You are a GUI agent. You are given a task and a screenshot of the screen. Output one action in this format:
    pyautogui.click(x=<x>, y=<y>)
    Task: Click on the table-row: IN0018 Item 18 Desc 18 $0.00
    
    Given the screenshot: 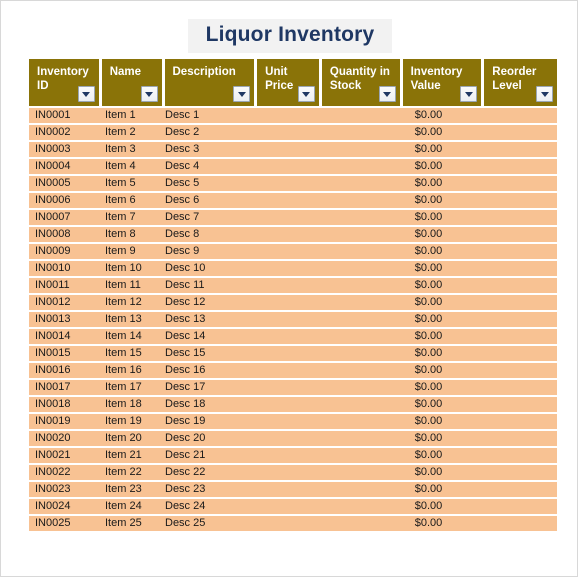 What is the action you would take?
    pyautogui.click(x=293, y=404)
    